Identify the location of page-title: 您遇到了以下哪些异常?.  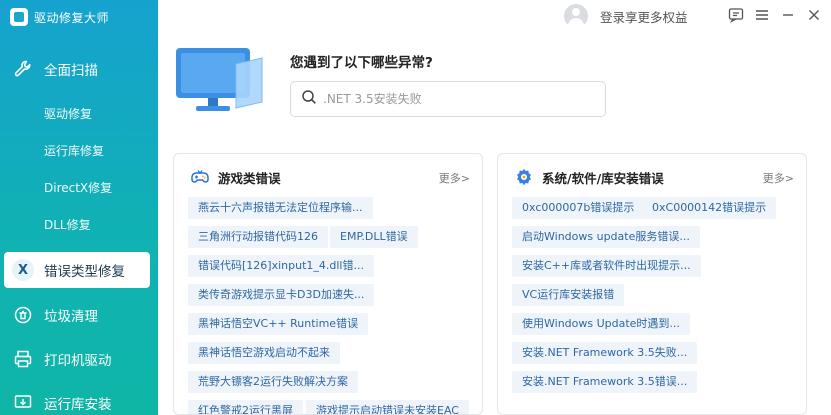
(361, 63).